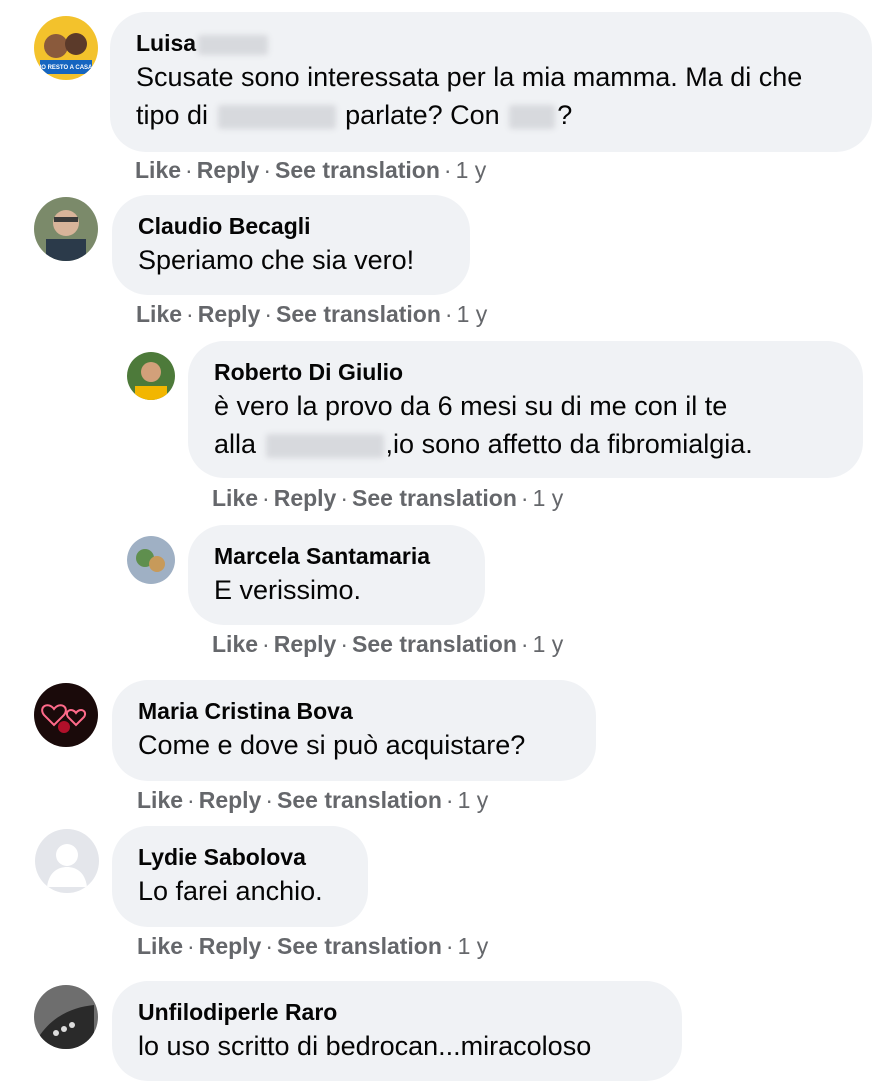 The image size is (892, 1081). Describe the element at coordinates (354, 703) in the screenshot. I see `comment-author: Maria Cristina Bova` at that location.